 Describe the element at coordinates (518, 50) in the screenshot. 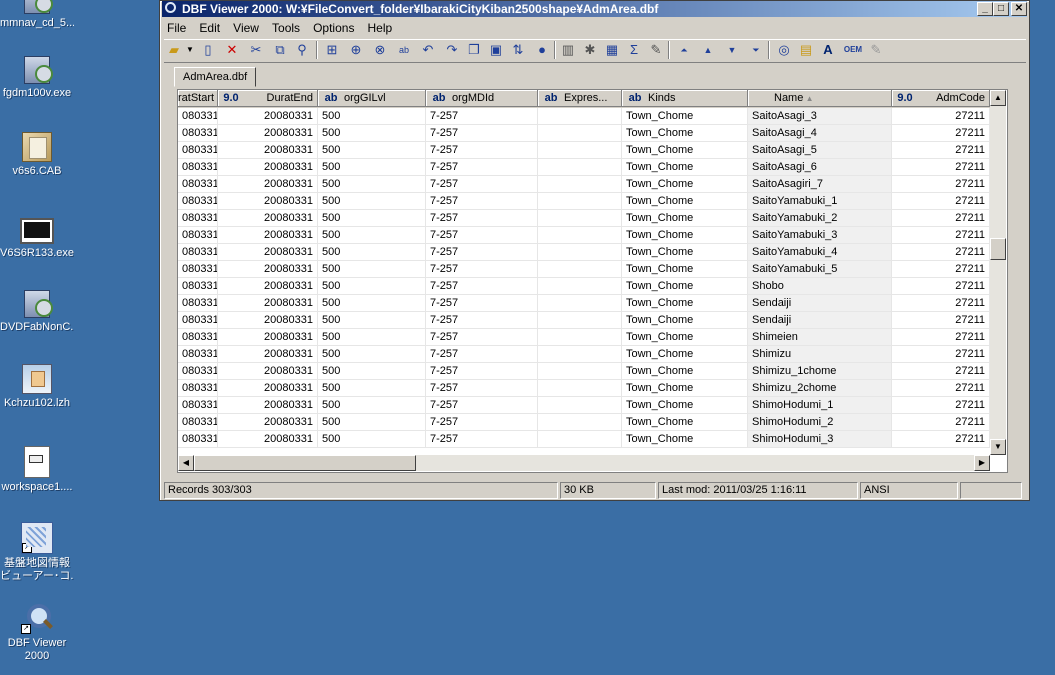

I see `sort-icon: ⇅` at that location.